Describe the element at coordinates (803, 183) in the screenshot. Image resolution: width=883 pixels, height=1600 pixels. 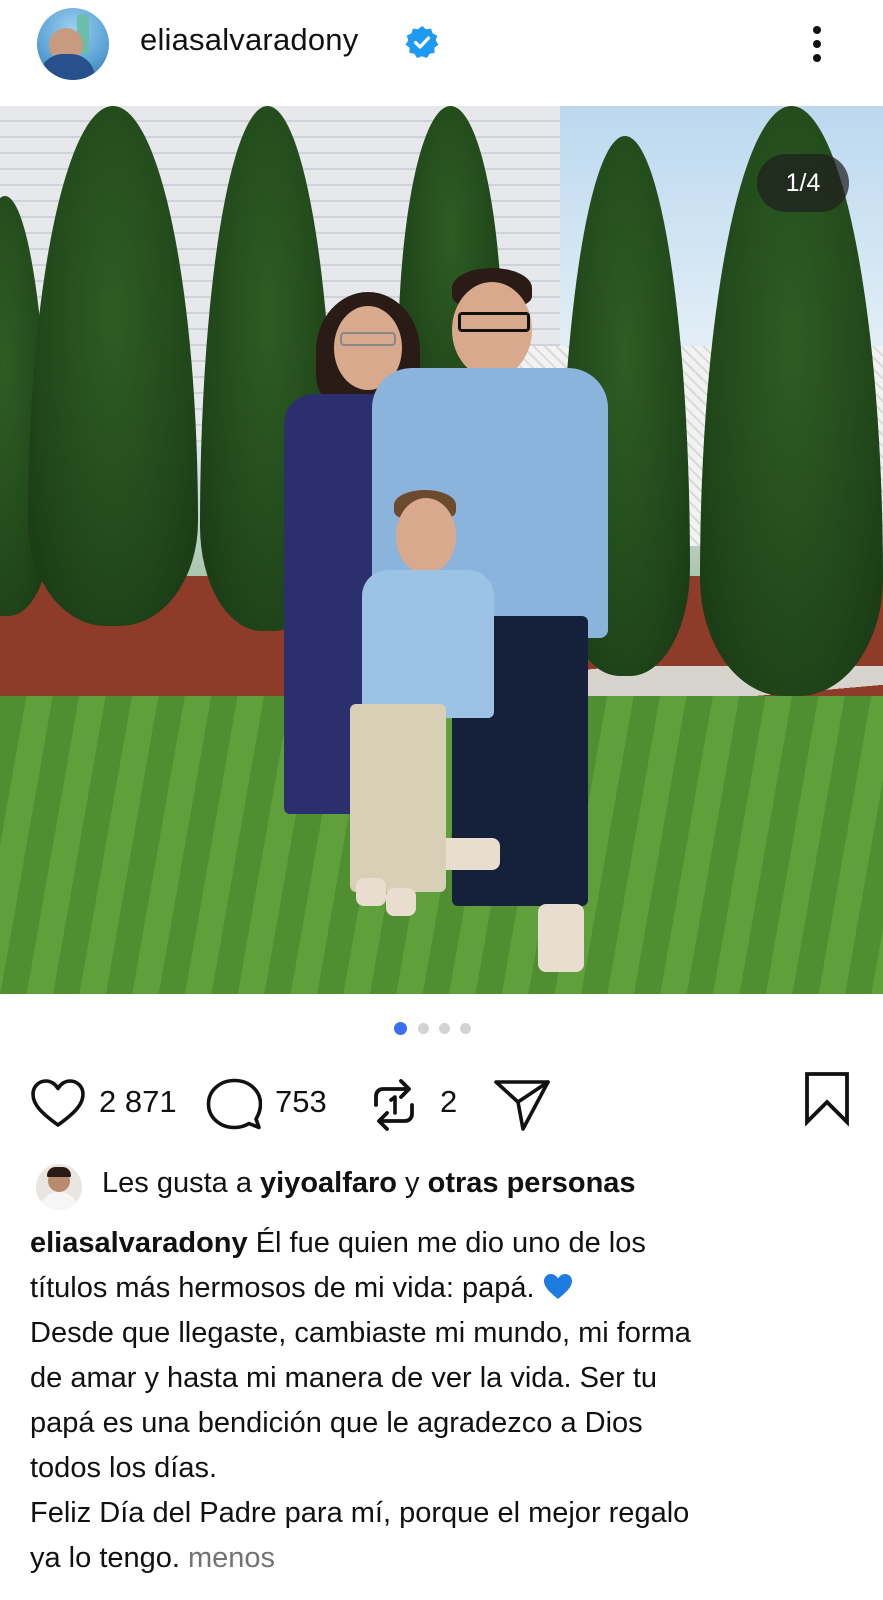
I see `carousel-page-counter: 1/4` at that location.